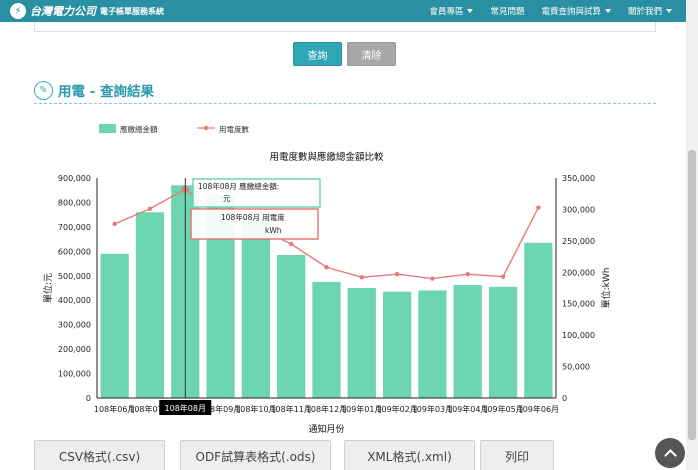 This screenshot has height=470, width=698. I want to click on chart-title: 用電度數與應繳總金額比較, so click(326, 157).